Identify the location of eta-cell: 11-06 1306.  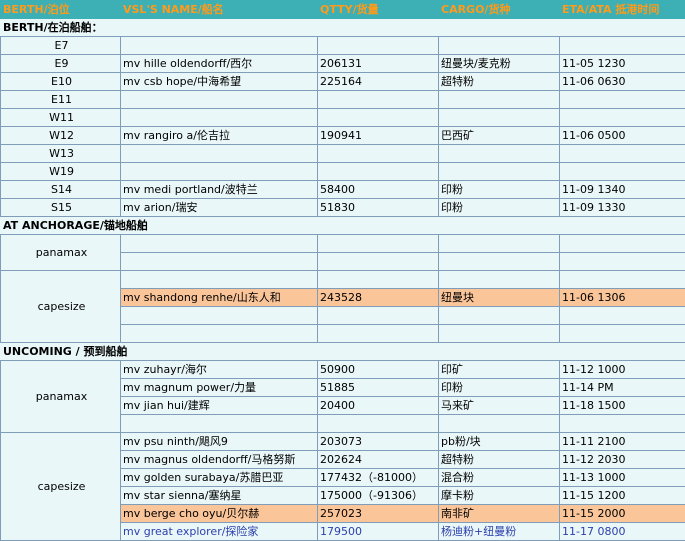
(622, 298).